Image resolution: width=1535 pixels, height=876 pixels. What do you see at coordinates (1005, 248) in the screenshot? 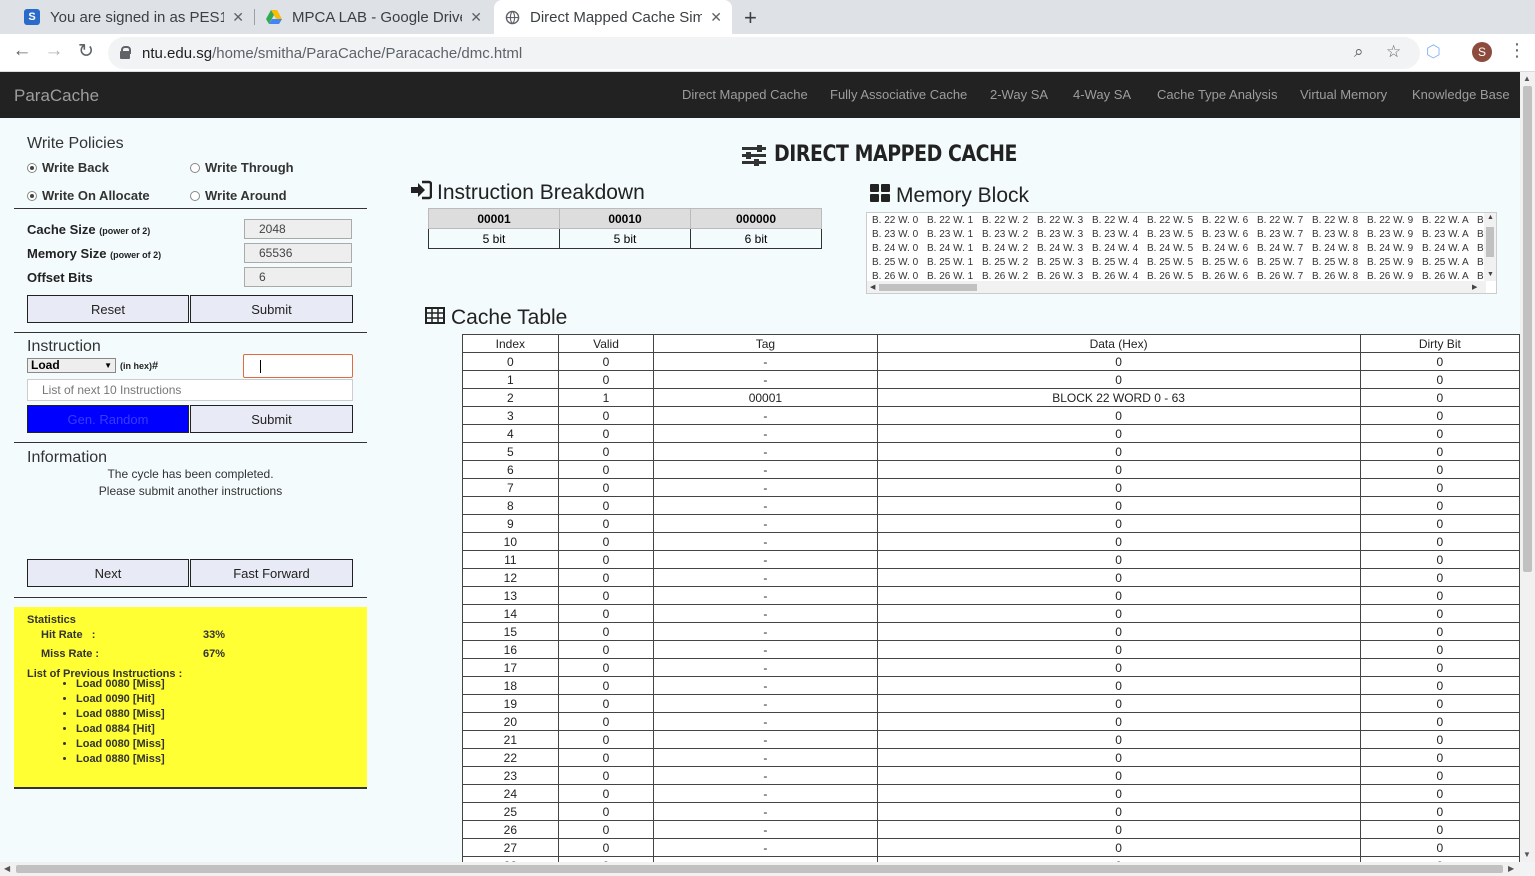
I see `memory-word: B. 24 W. 2` at bounding box center [1005, 248].